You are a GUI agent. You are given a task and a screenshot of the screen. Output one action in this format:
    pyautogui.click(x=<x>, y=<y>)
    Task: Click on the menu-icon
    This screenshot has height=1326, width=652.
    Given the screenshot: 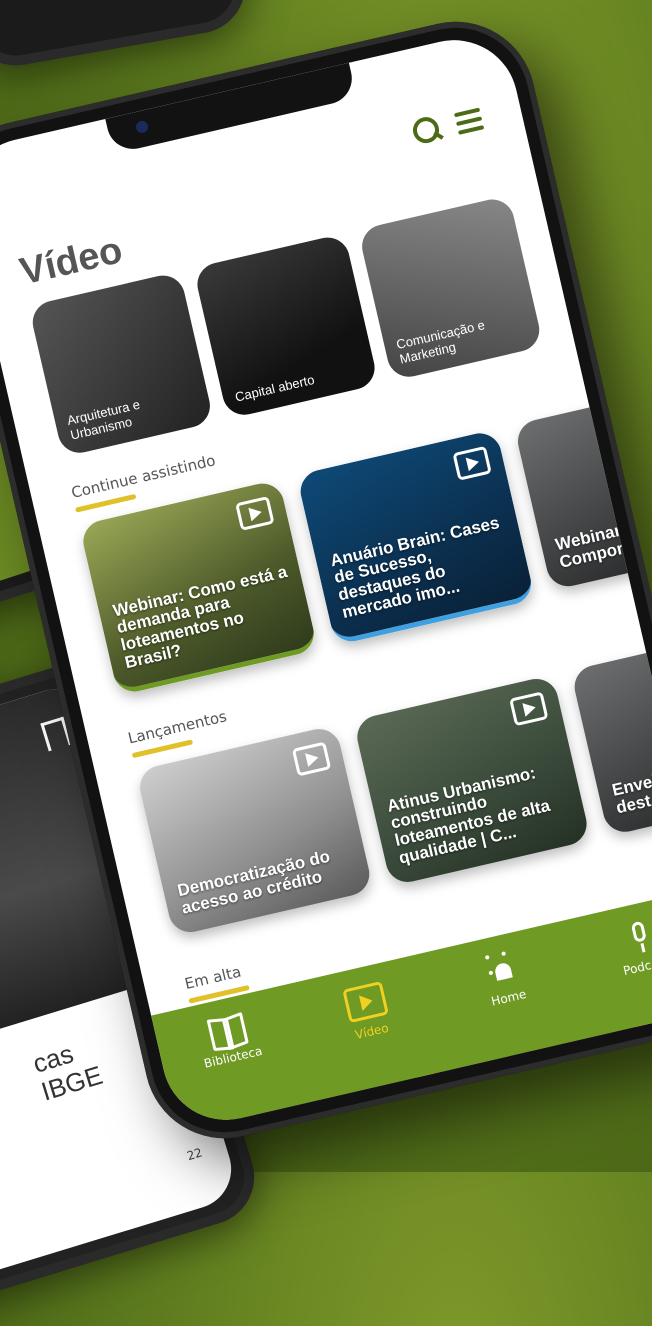 What is the action you would take?
    pyautogui.click(x=469, y=121)
    